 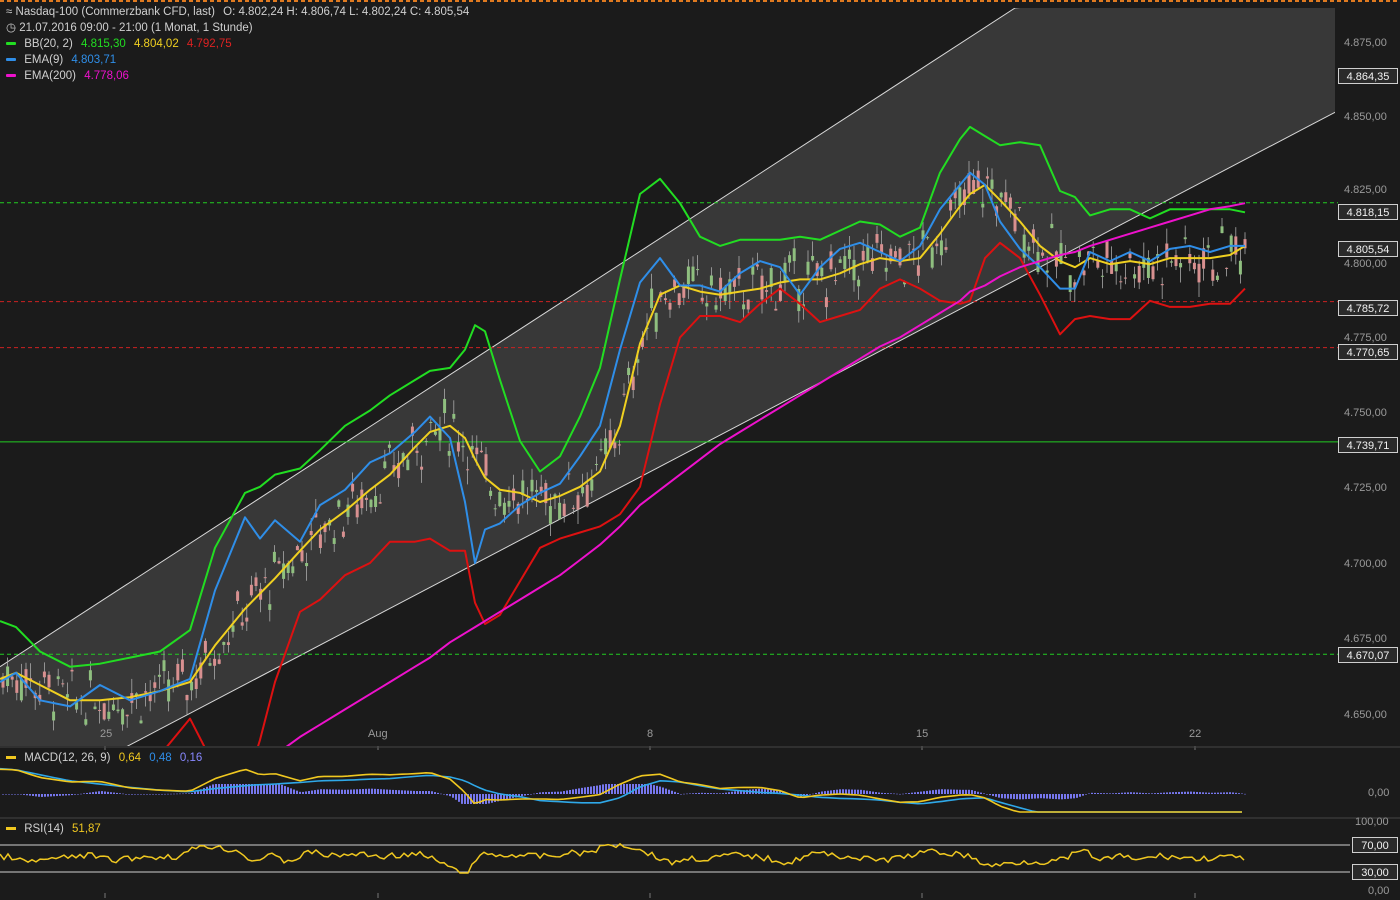 I want to click on price-tick: 4.850,00, so click(x=1365, y=117).